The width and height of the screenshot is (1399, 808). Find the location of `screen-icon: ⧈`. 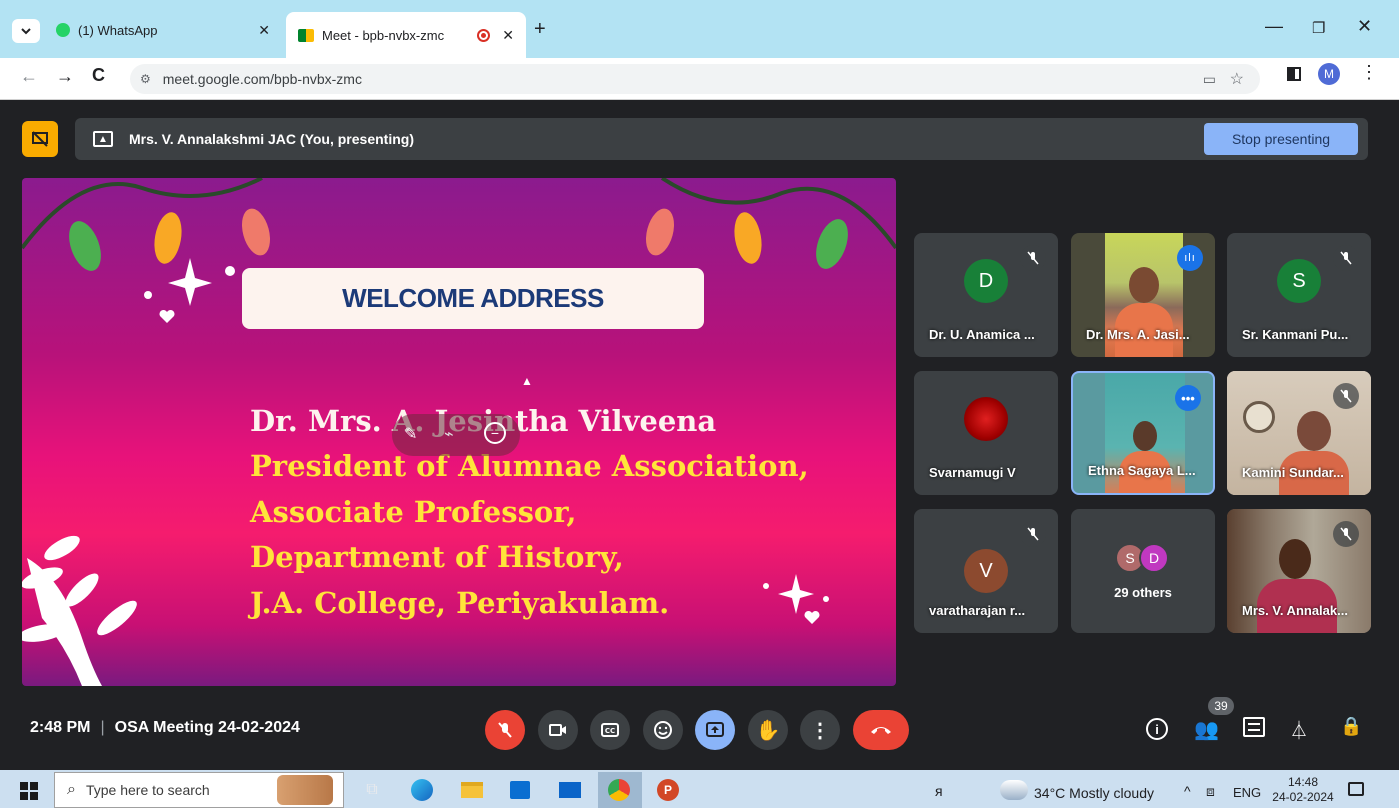

screen-icon: ⧈ is located at coordinates (1210, 791).